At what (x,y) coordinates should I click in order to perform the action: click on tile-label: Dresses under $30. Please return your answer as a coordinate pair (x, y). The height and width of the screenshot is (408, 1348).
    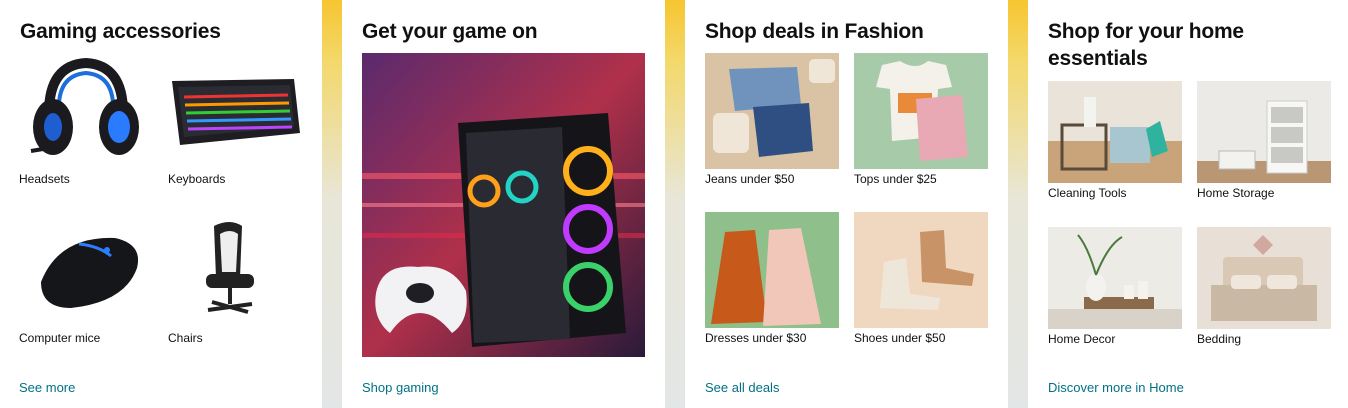
    Looking at the image, I should click on (756, 338).